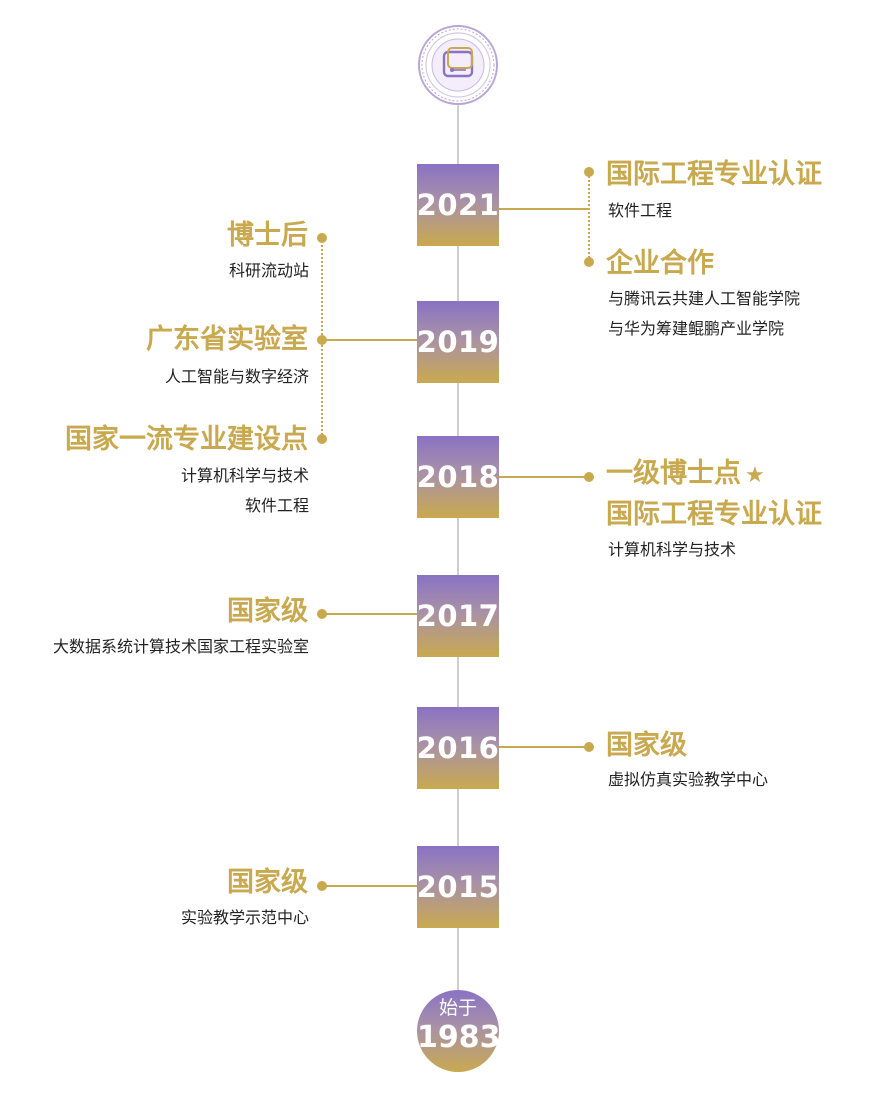 Image resolution: width=883 pixels, height=1108 pixels. Describe the element at coordinates (227, 339) in the screenshot. I see `entry-2019-b-title: 广东省实验室` at that location.